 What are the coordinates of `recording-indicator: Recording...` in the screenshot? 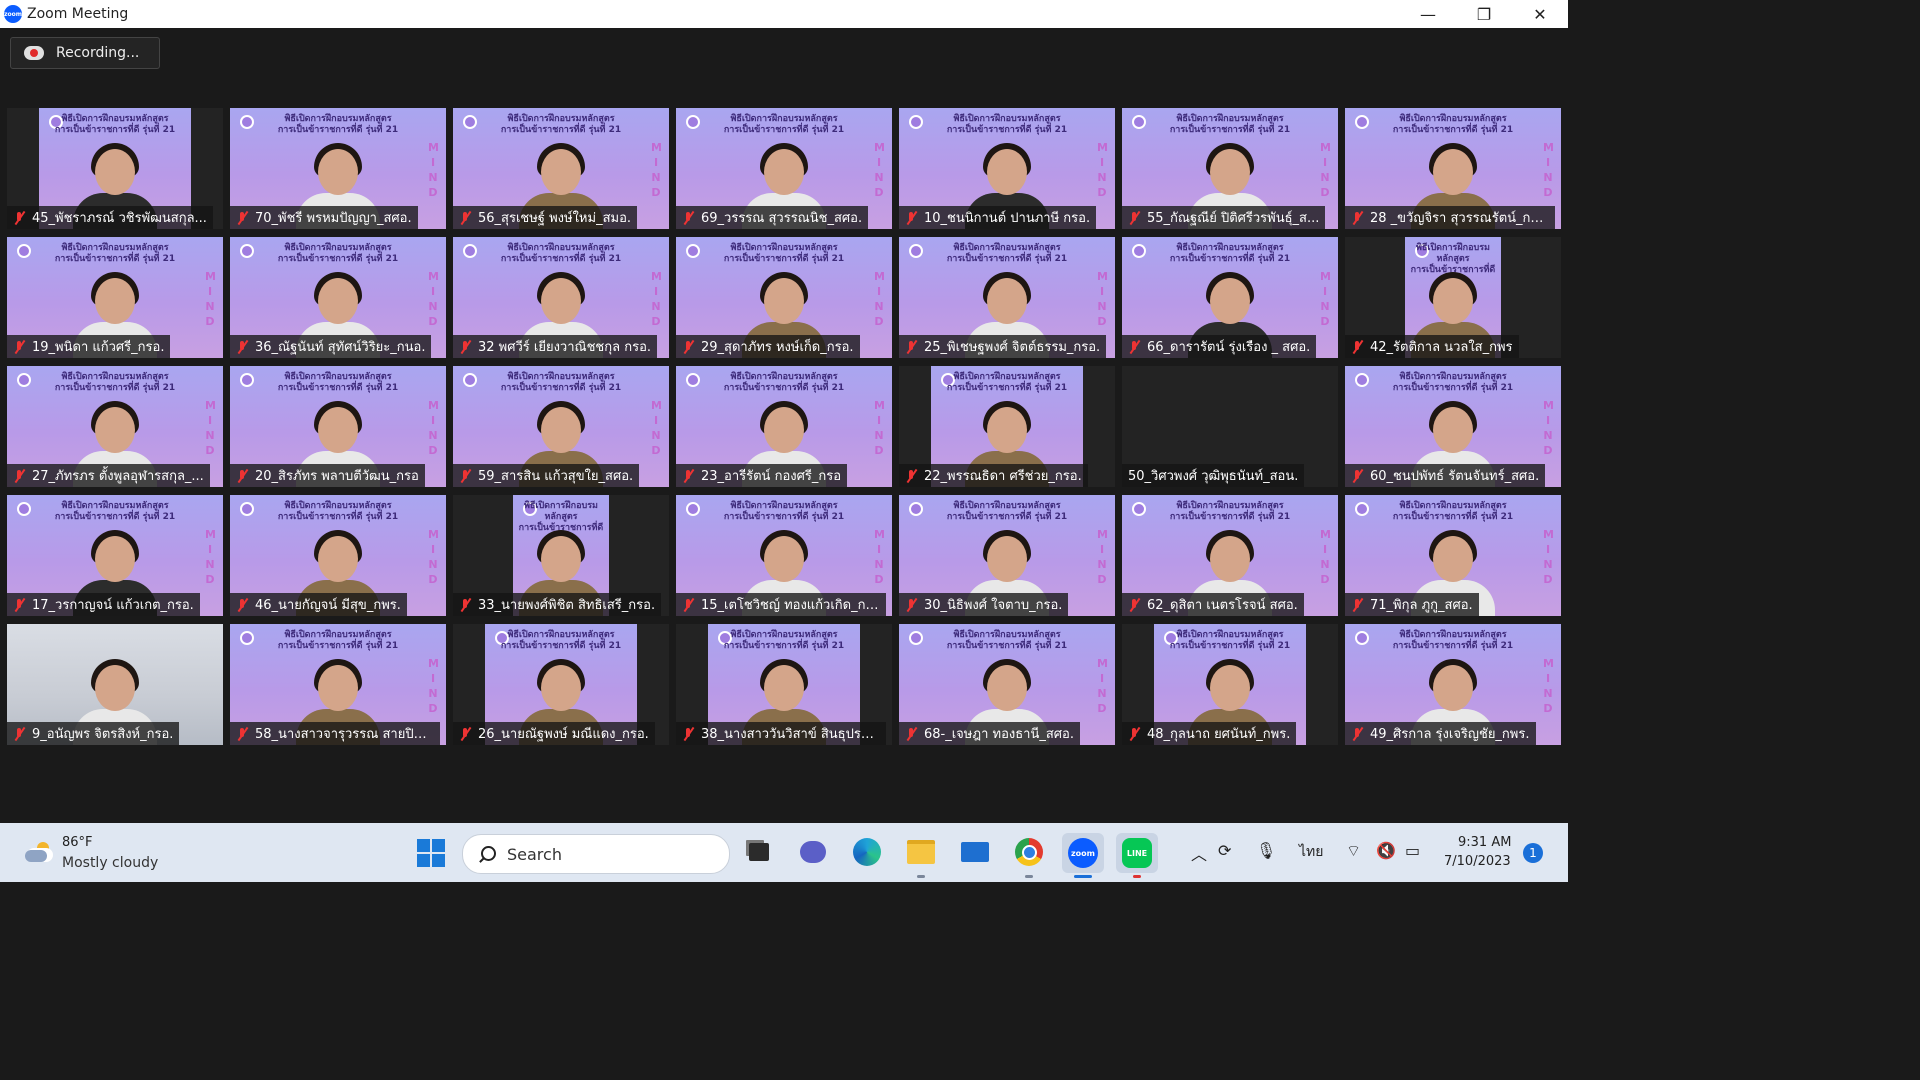 It's located at (85, 53).